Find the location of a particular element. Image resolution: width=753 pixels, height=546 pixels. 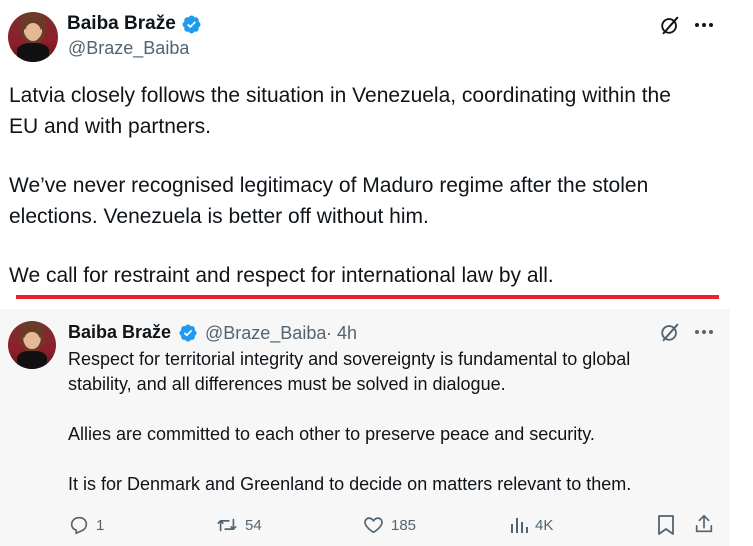

share-icon is located at coordinates (704, 524).